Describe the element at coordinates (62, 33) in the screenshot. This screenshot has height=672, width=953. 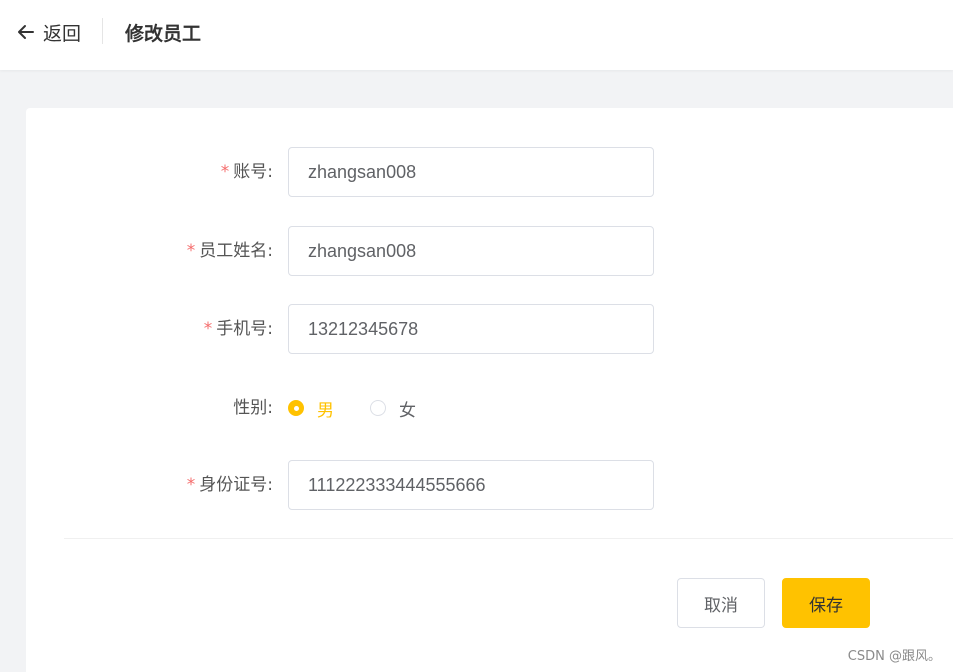
I see `back-label: 返回` at that location.